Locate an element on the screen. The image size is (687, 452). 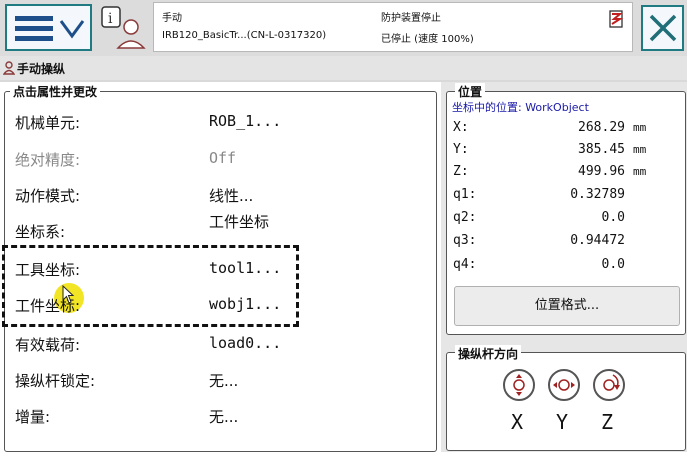
close-icon is located at coordinates (663, 28).